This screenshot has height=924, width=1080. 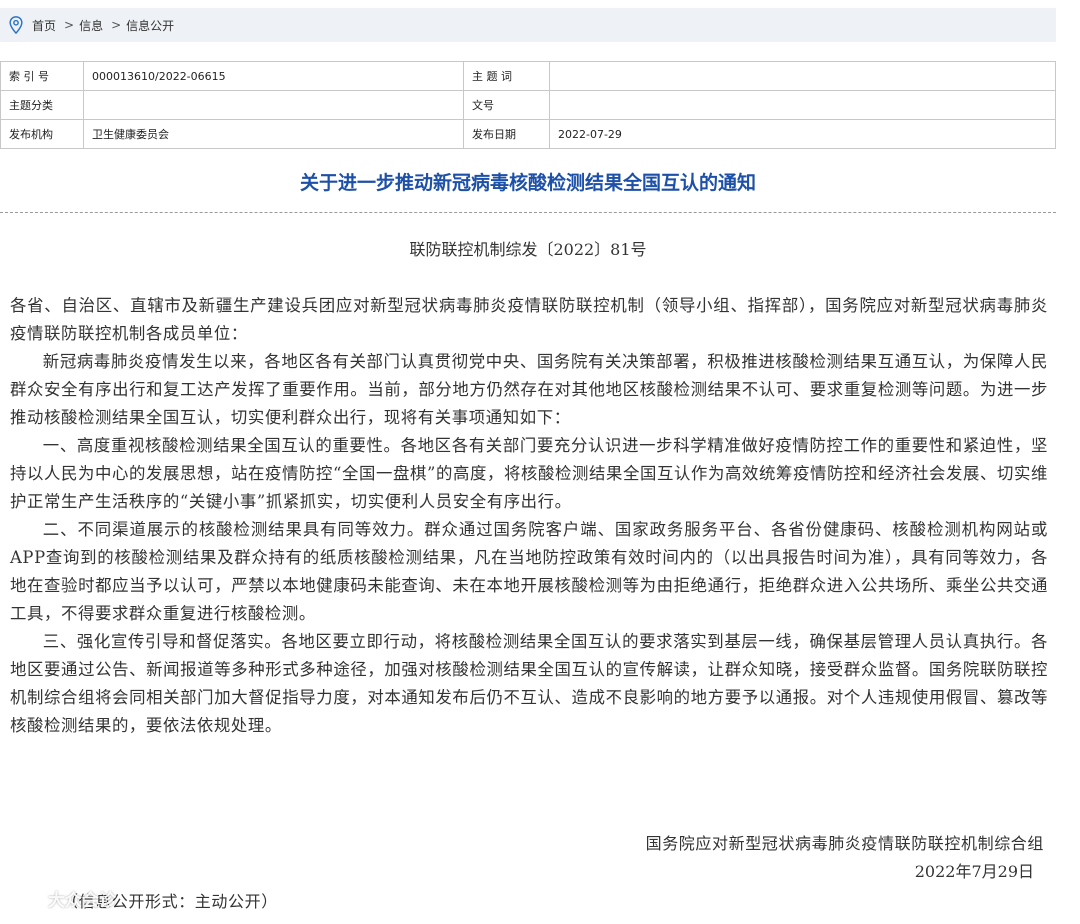 What do you see at coordinates (91, 25) in the screenshot?
I see `breadcrumb-info-link: 信息` at bounding box center [91, 25].